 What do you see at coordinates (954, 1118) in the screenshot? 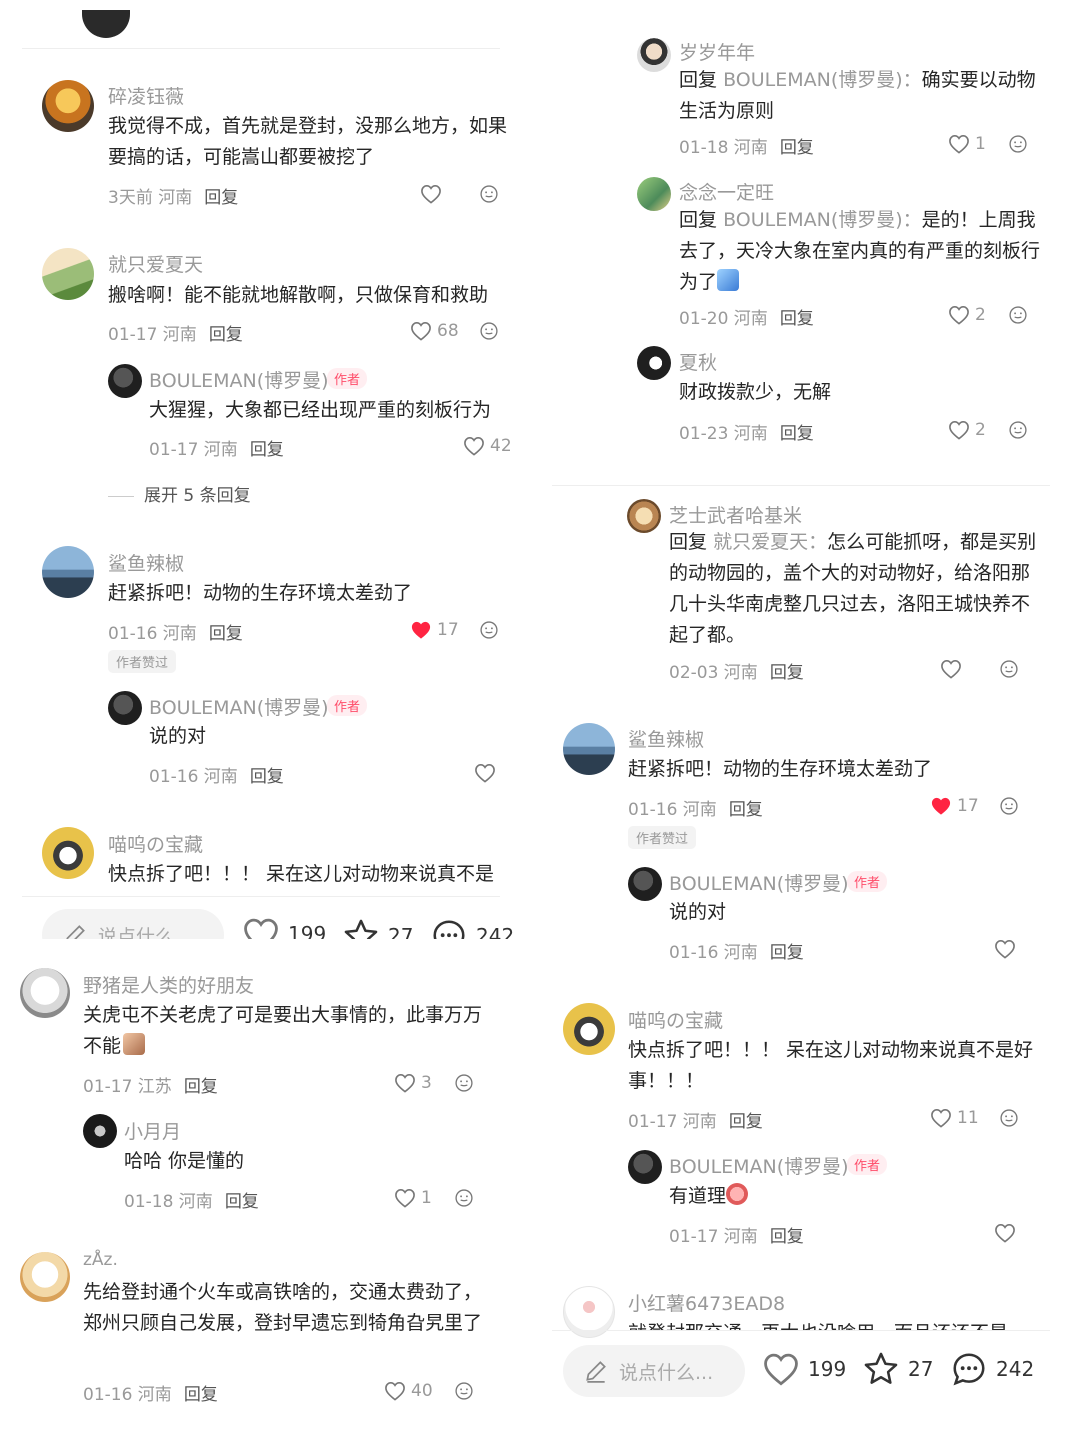
I see `like-button: 11` at bounding box center [954, 1118].